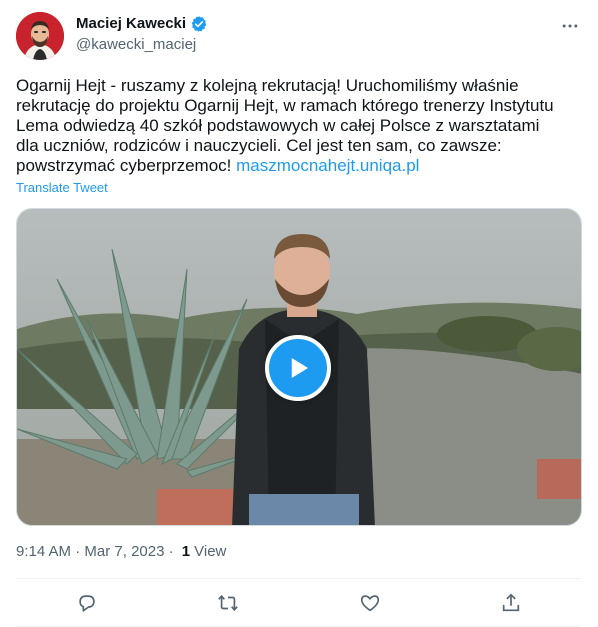 This screenshot has height=627, width=598. Describe the element at coordinates (43, 551) in the screenshot. I see `tweet-time: 9:14 AM` at that location.